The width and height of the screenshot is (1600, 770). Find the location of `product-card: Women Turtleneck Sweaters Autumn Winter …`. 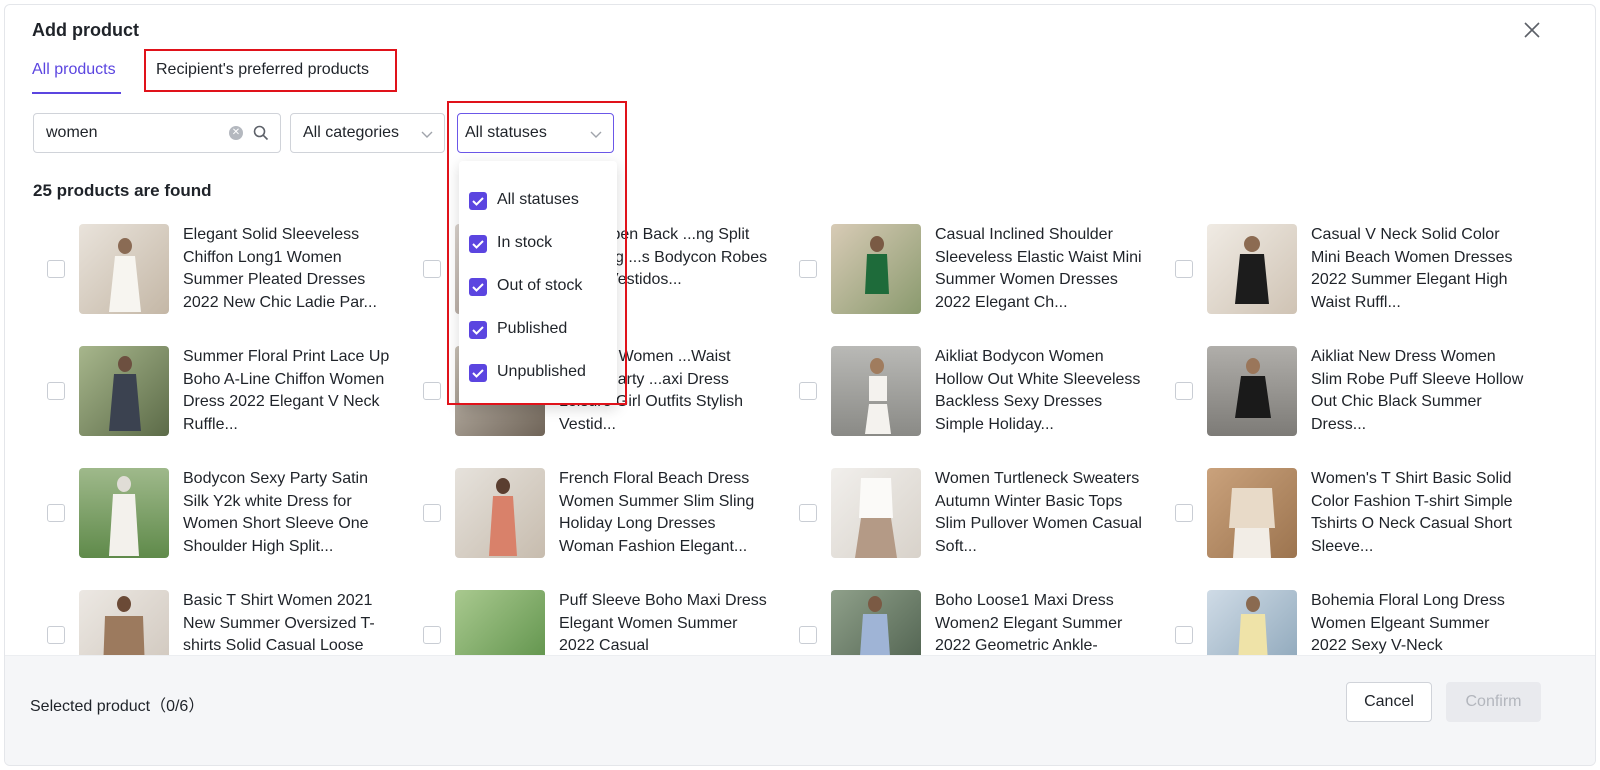

product-card: Women Turtleneck Sweaters Autumn Winter … is located at coordinates (973, 518).